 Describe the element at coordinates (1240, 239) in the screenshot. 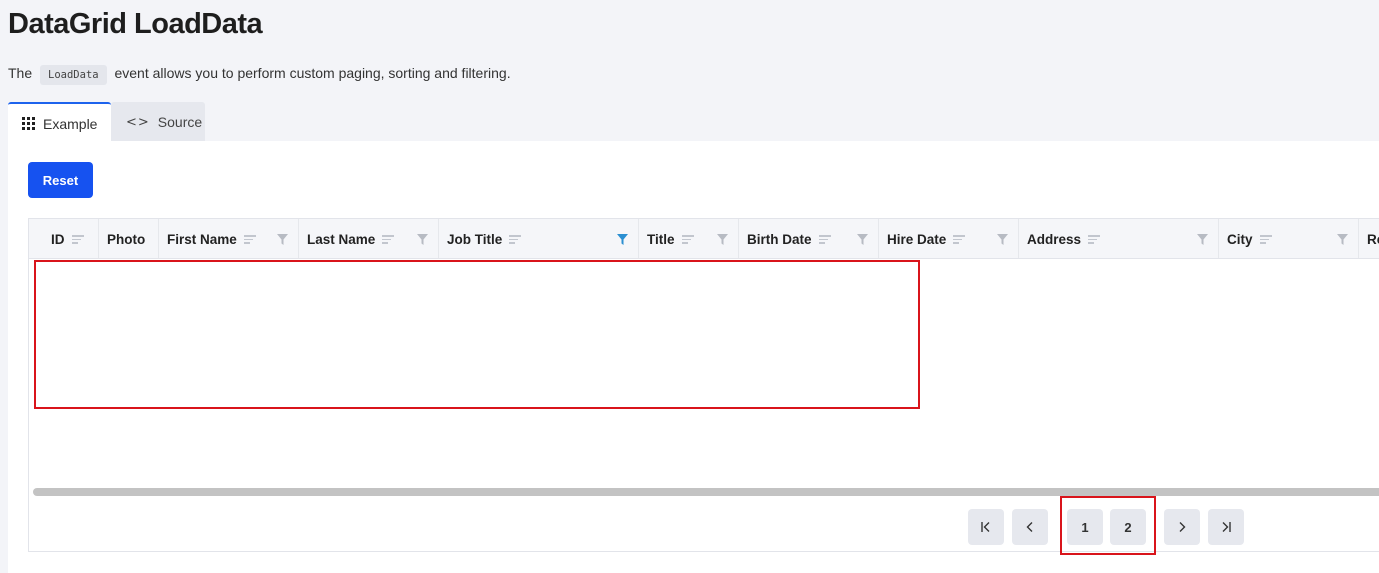

I see `column-label: City` at that location.